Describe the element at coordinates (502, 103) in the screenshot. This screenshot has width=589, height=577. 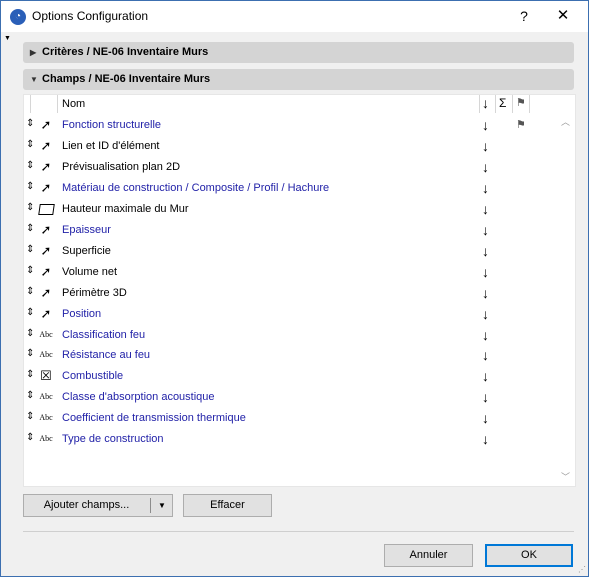
I see `column-header-sum-icon: Σ` at that location.